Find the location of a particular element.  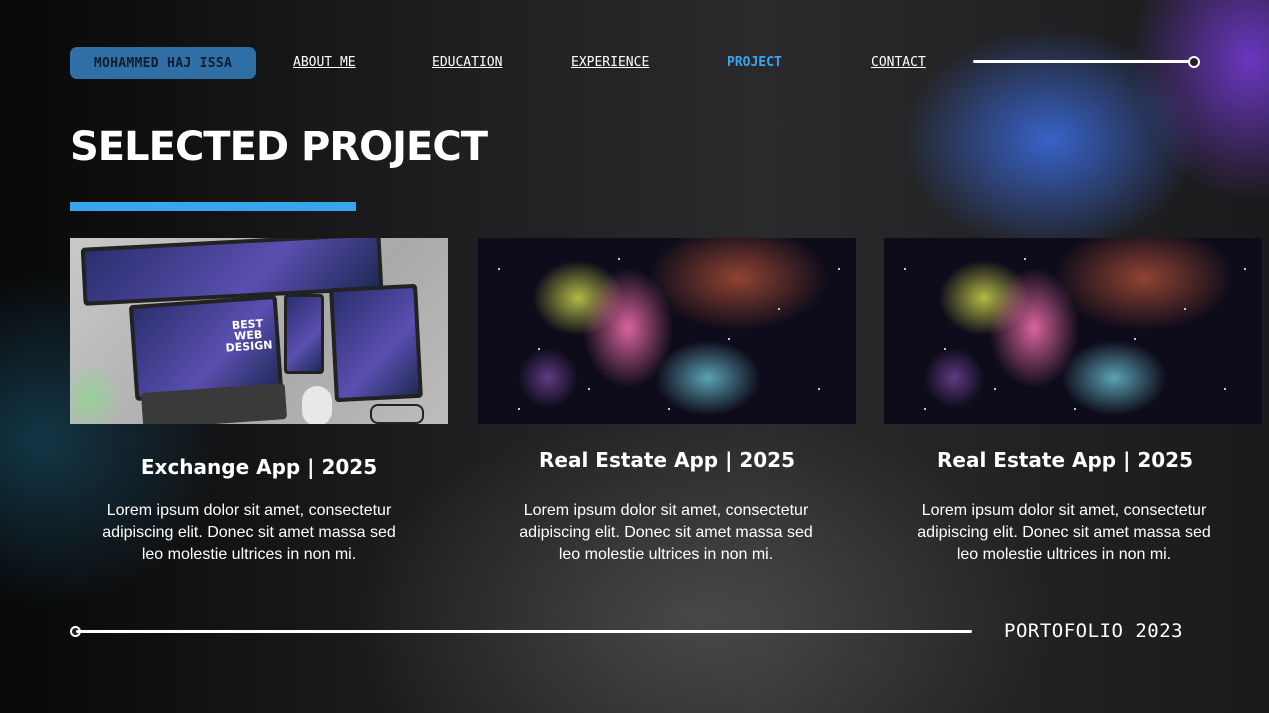

footer-portfolio-label: PORTOFOLIO 2023 is located at coordinates (1094, 631).